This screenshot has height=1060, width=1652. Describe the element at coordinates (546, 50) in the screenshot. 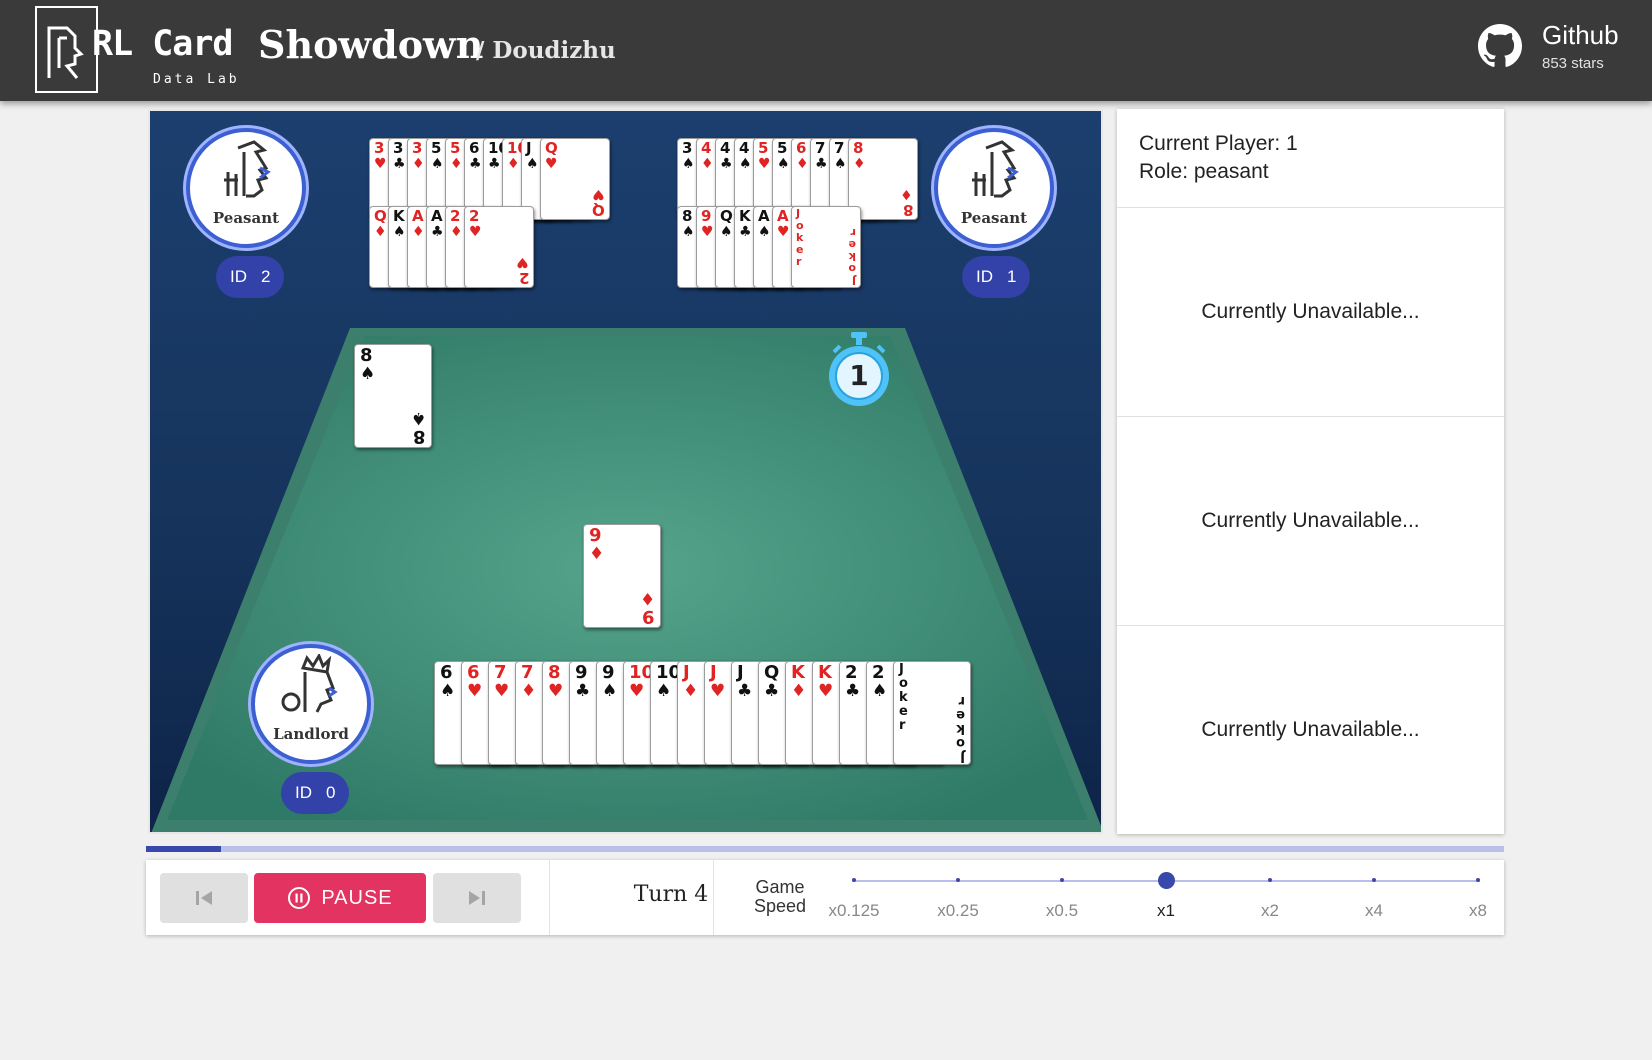

I see `game-name: / Doudizhu` at that location.